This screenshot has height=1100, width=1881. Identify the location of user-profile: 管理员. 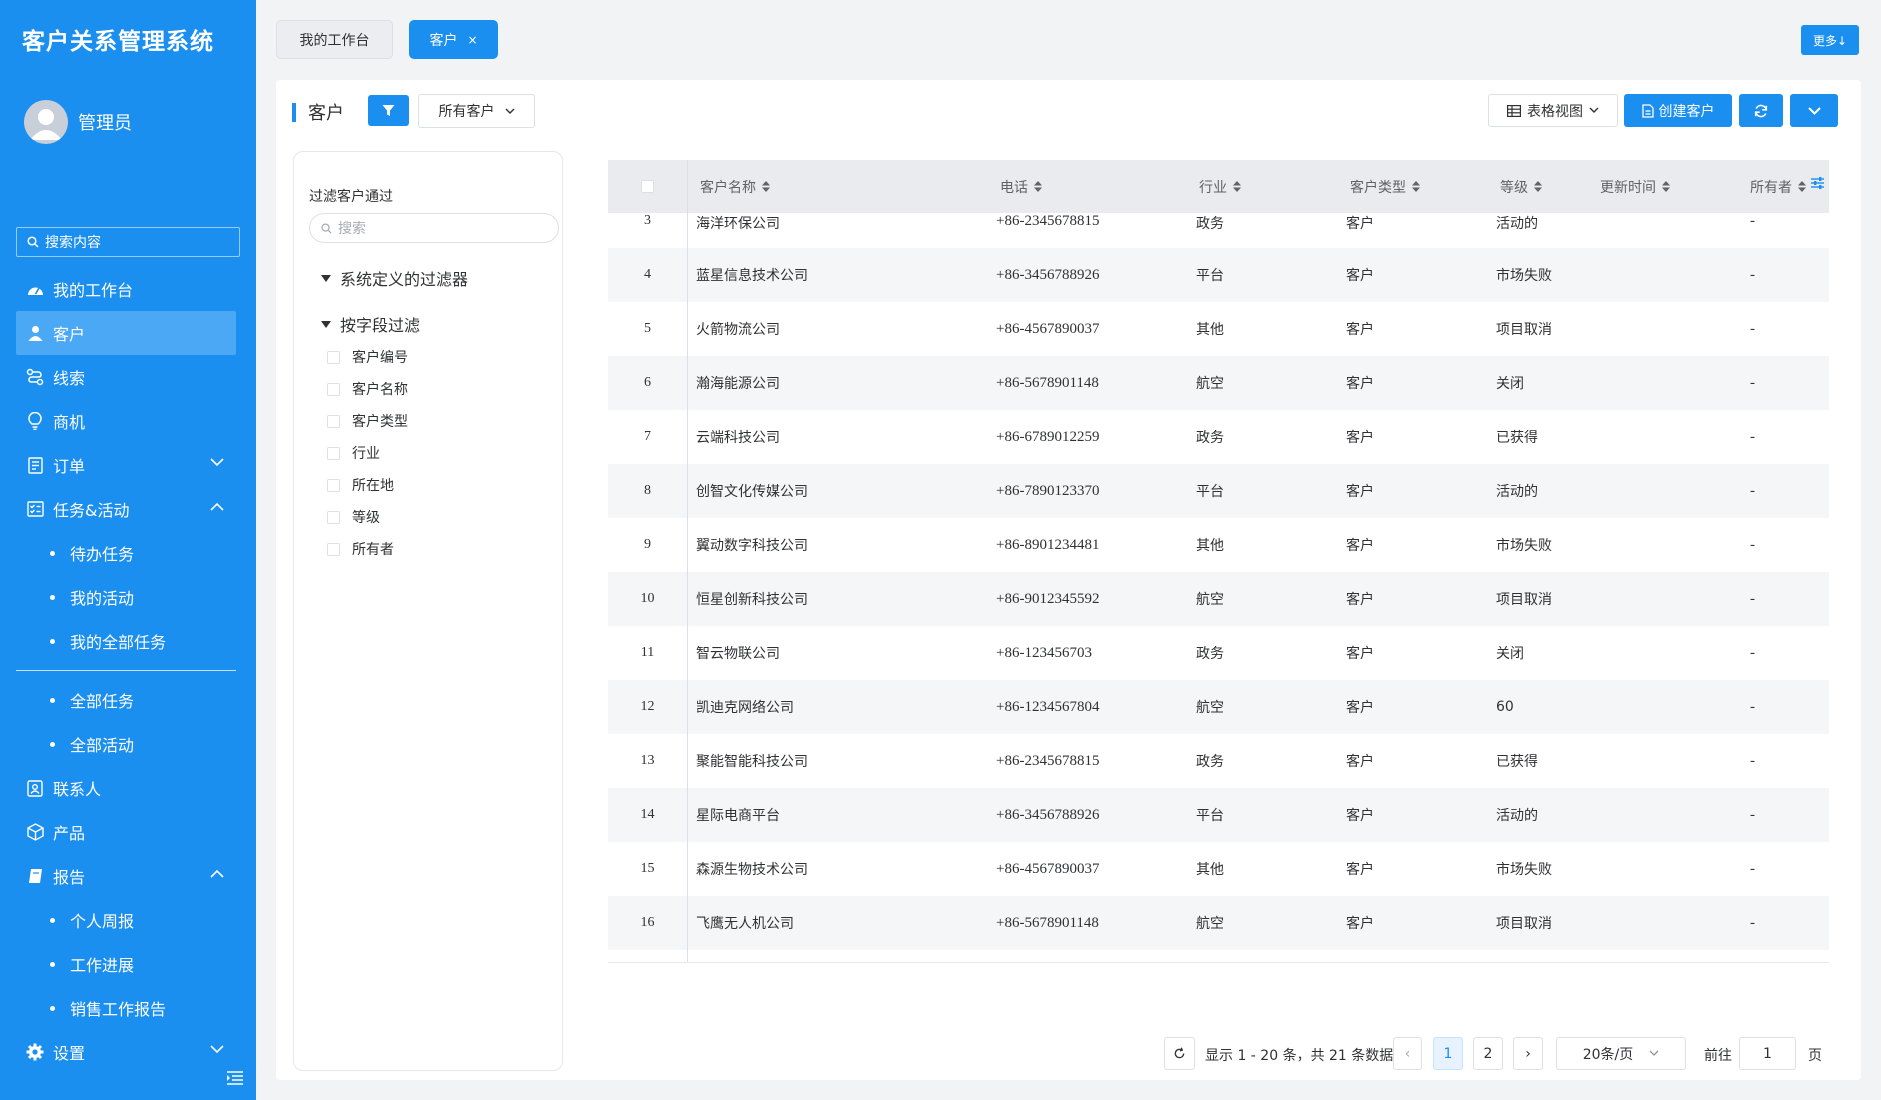
(78, 122).